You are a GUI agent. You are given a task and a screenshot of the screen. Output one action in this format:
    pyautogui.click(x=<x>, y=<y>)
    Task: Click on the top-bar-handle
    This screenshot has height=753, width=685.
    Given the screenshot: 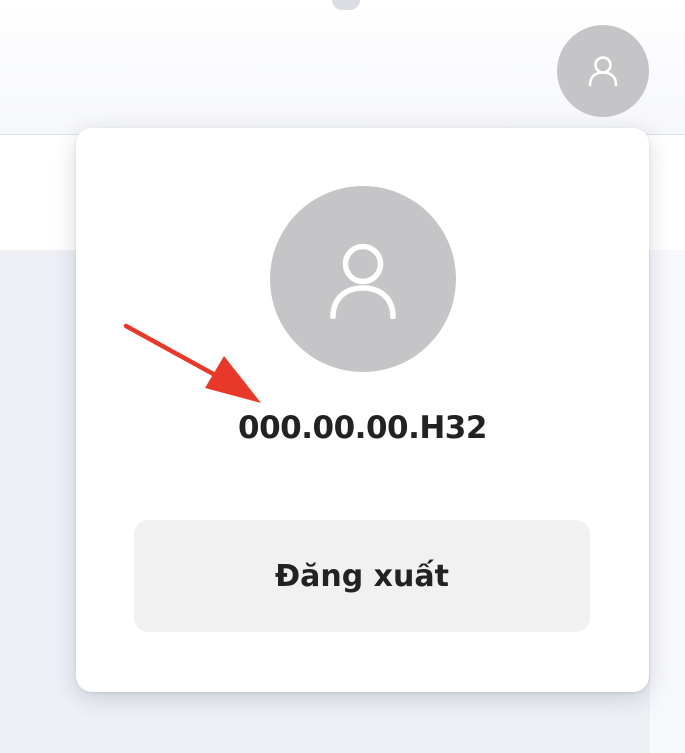 What is the action you would take?
    pyautogui.click(x=346, y=5)
    